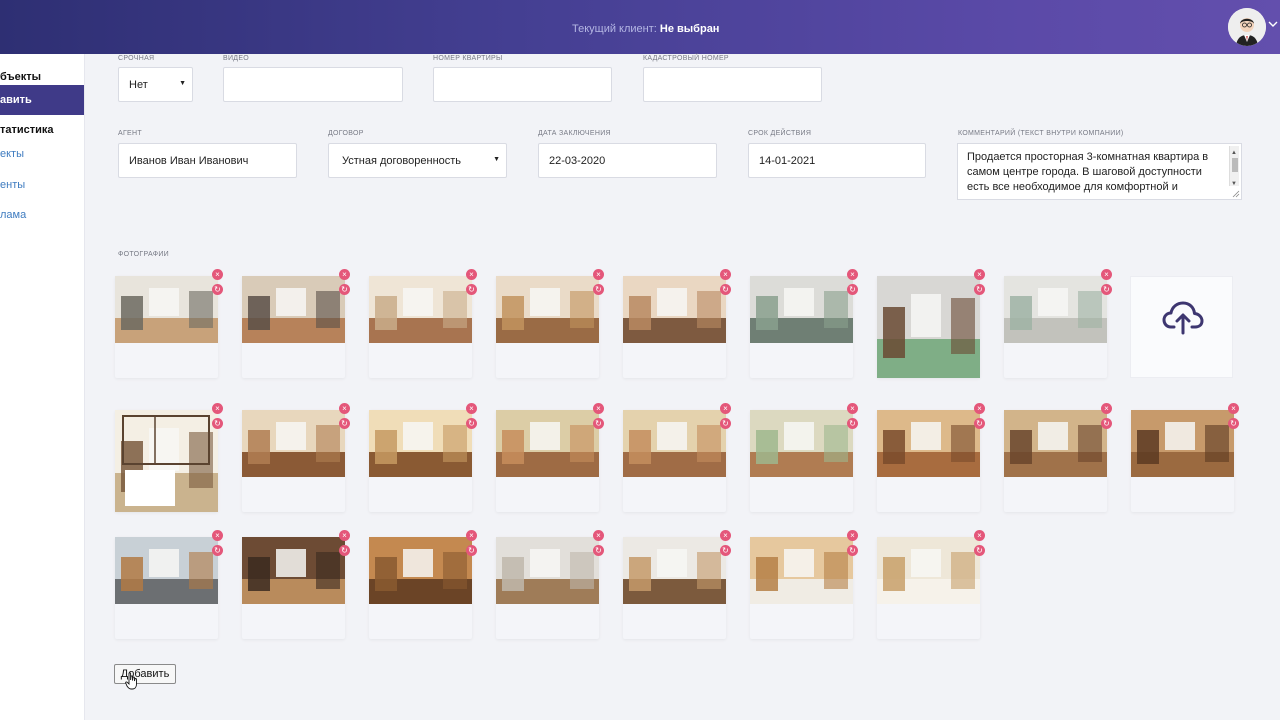  Describe the element at coordinates (627, 160) in the screenshot. I see `conclusion-date-input: 22-03-2020` at that location.